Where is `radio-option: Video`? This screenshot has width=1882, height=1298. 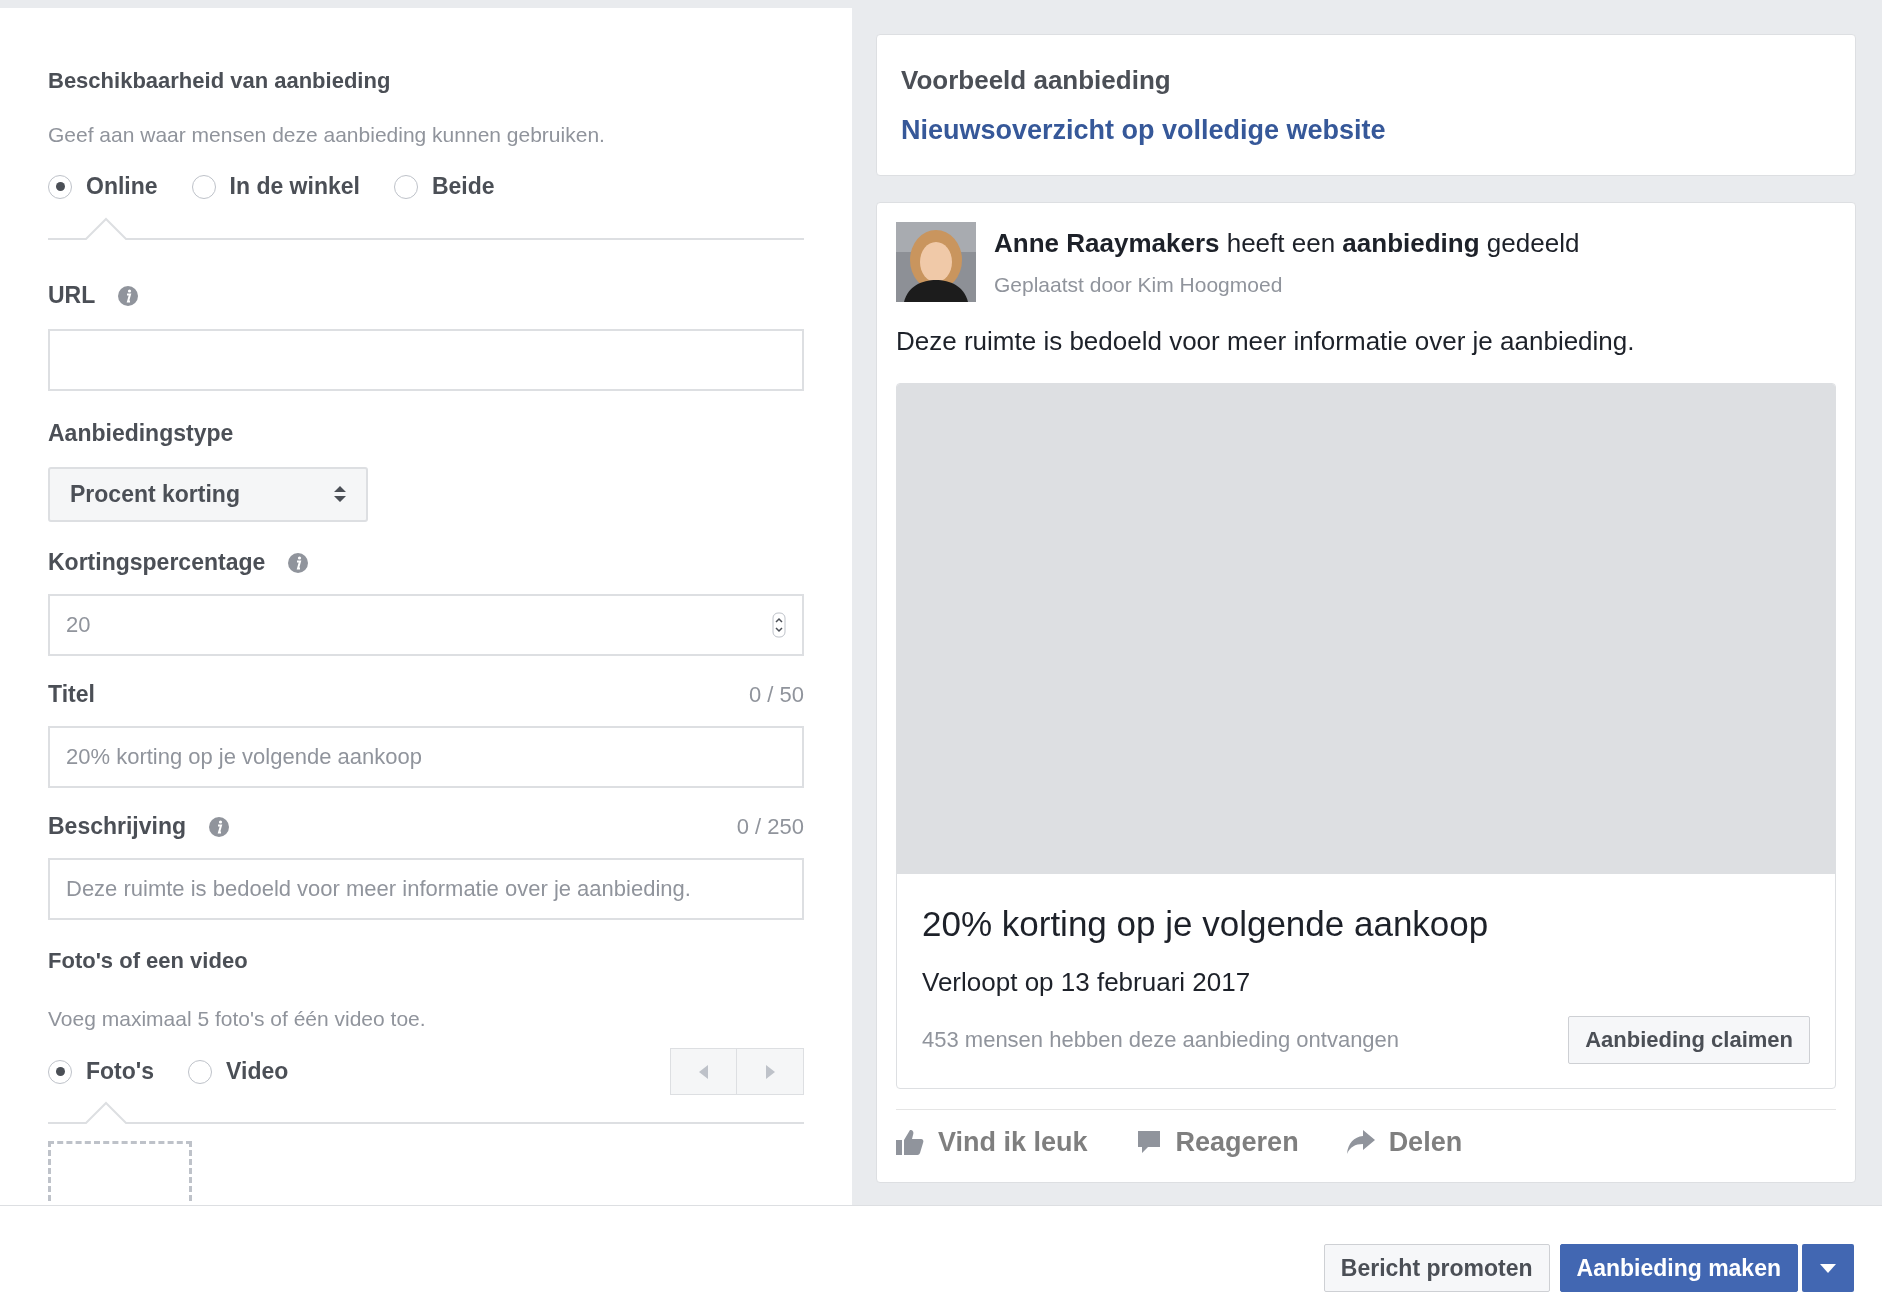 radio-option: Video is located at coordinates (238, 1071).